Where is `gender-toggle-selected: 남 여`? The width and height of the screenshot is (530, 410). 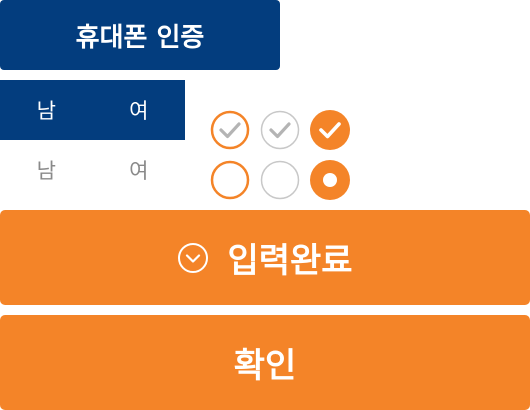 gender-toggle-selected: 남 여 is located at coordinates (92, 110).